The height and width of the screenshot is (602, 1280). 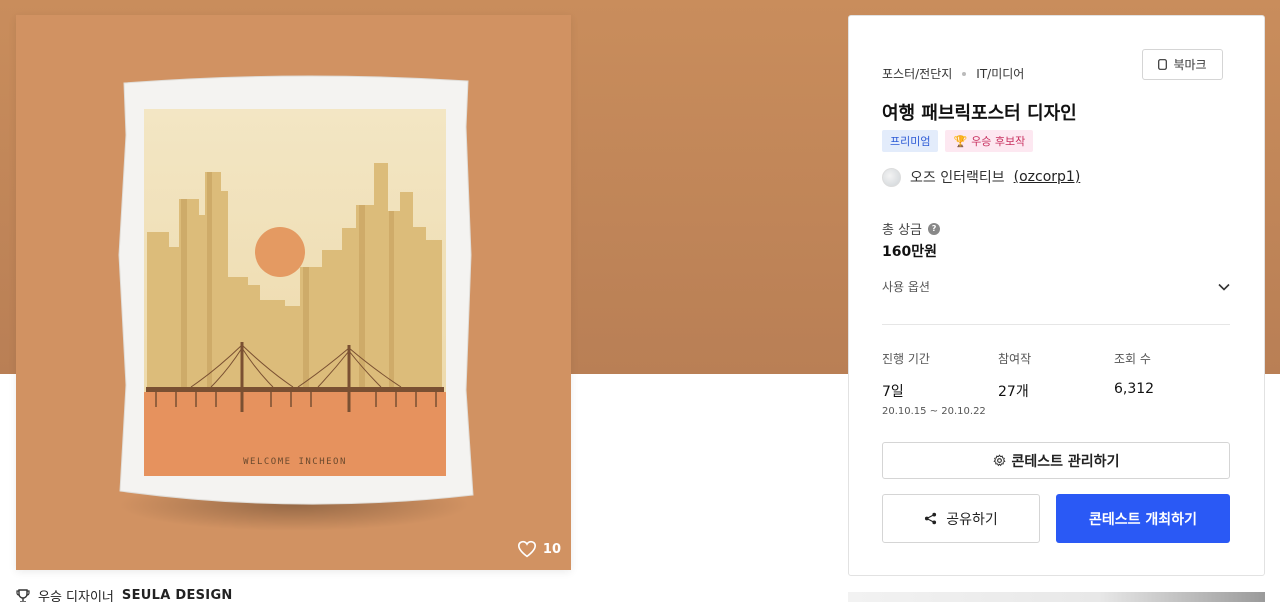 What do you see at coordinates (957, 178) in the screenshot?
I see `host-name: 오즈 인터랙티브` at bounding box center [957, 178].